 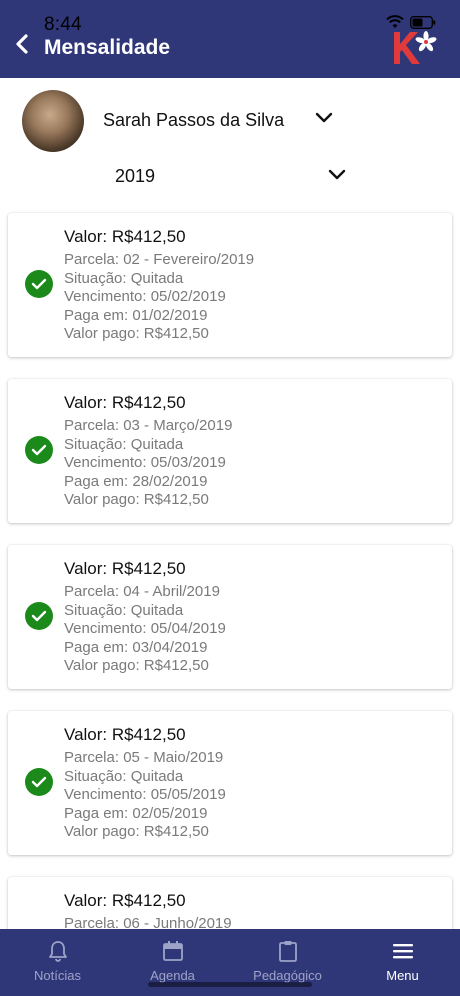 I want to click on payment-paid-date: Paga em: 02/05/2019, so click(x=136, y=813).